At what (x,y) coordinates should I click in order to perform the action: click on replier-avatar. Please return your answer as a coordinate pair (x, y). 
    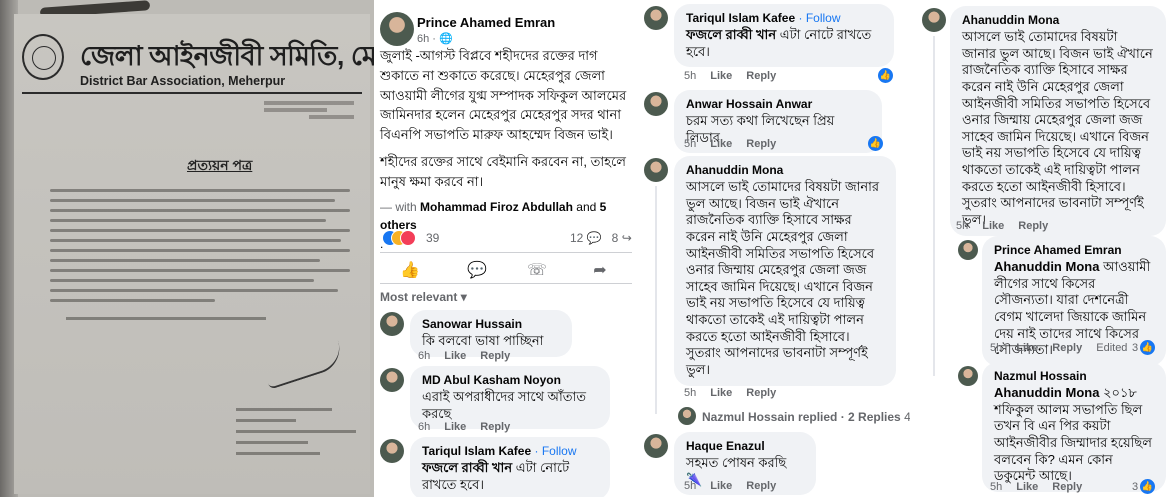
    Looking at the image, I should click on (687, 416).